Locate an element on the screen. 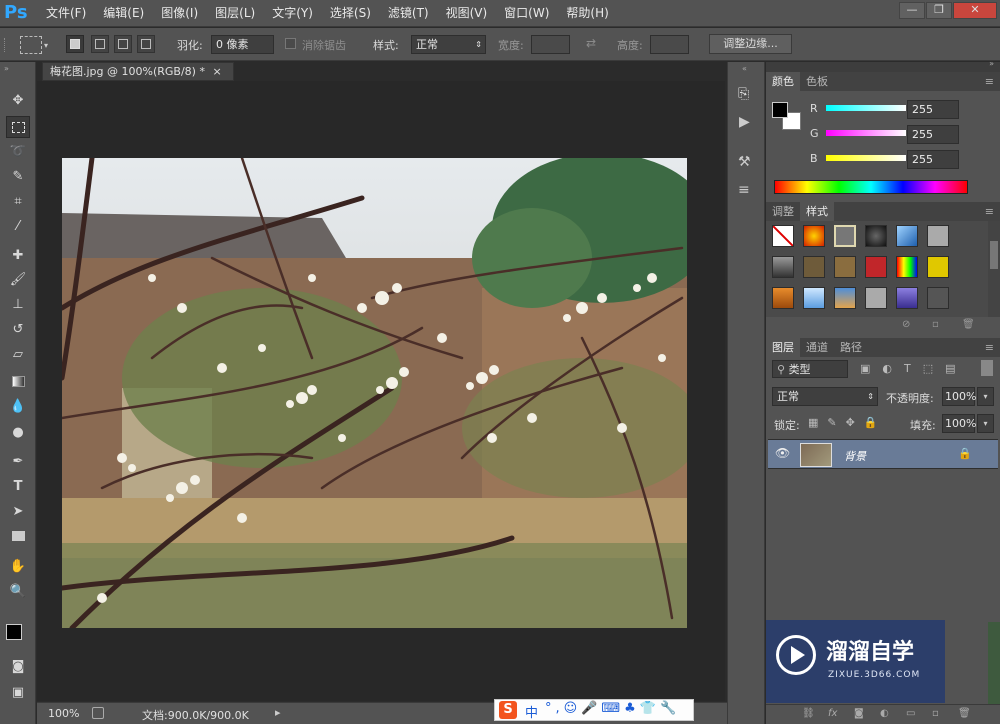 The width and height of the screenshot is (1000, 724). healing-brush-tool-icon: ✚ is located at coordinates (18, 256).